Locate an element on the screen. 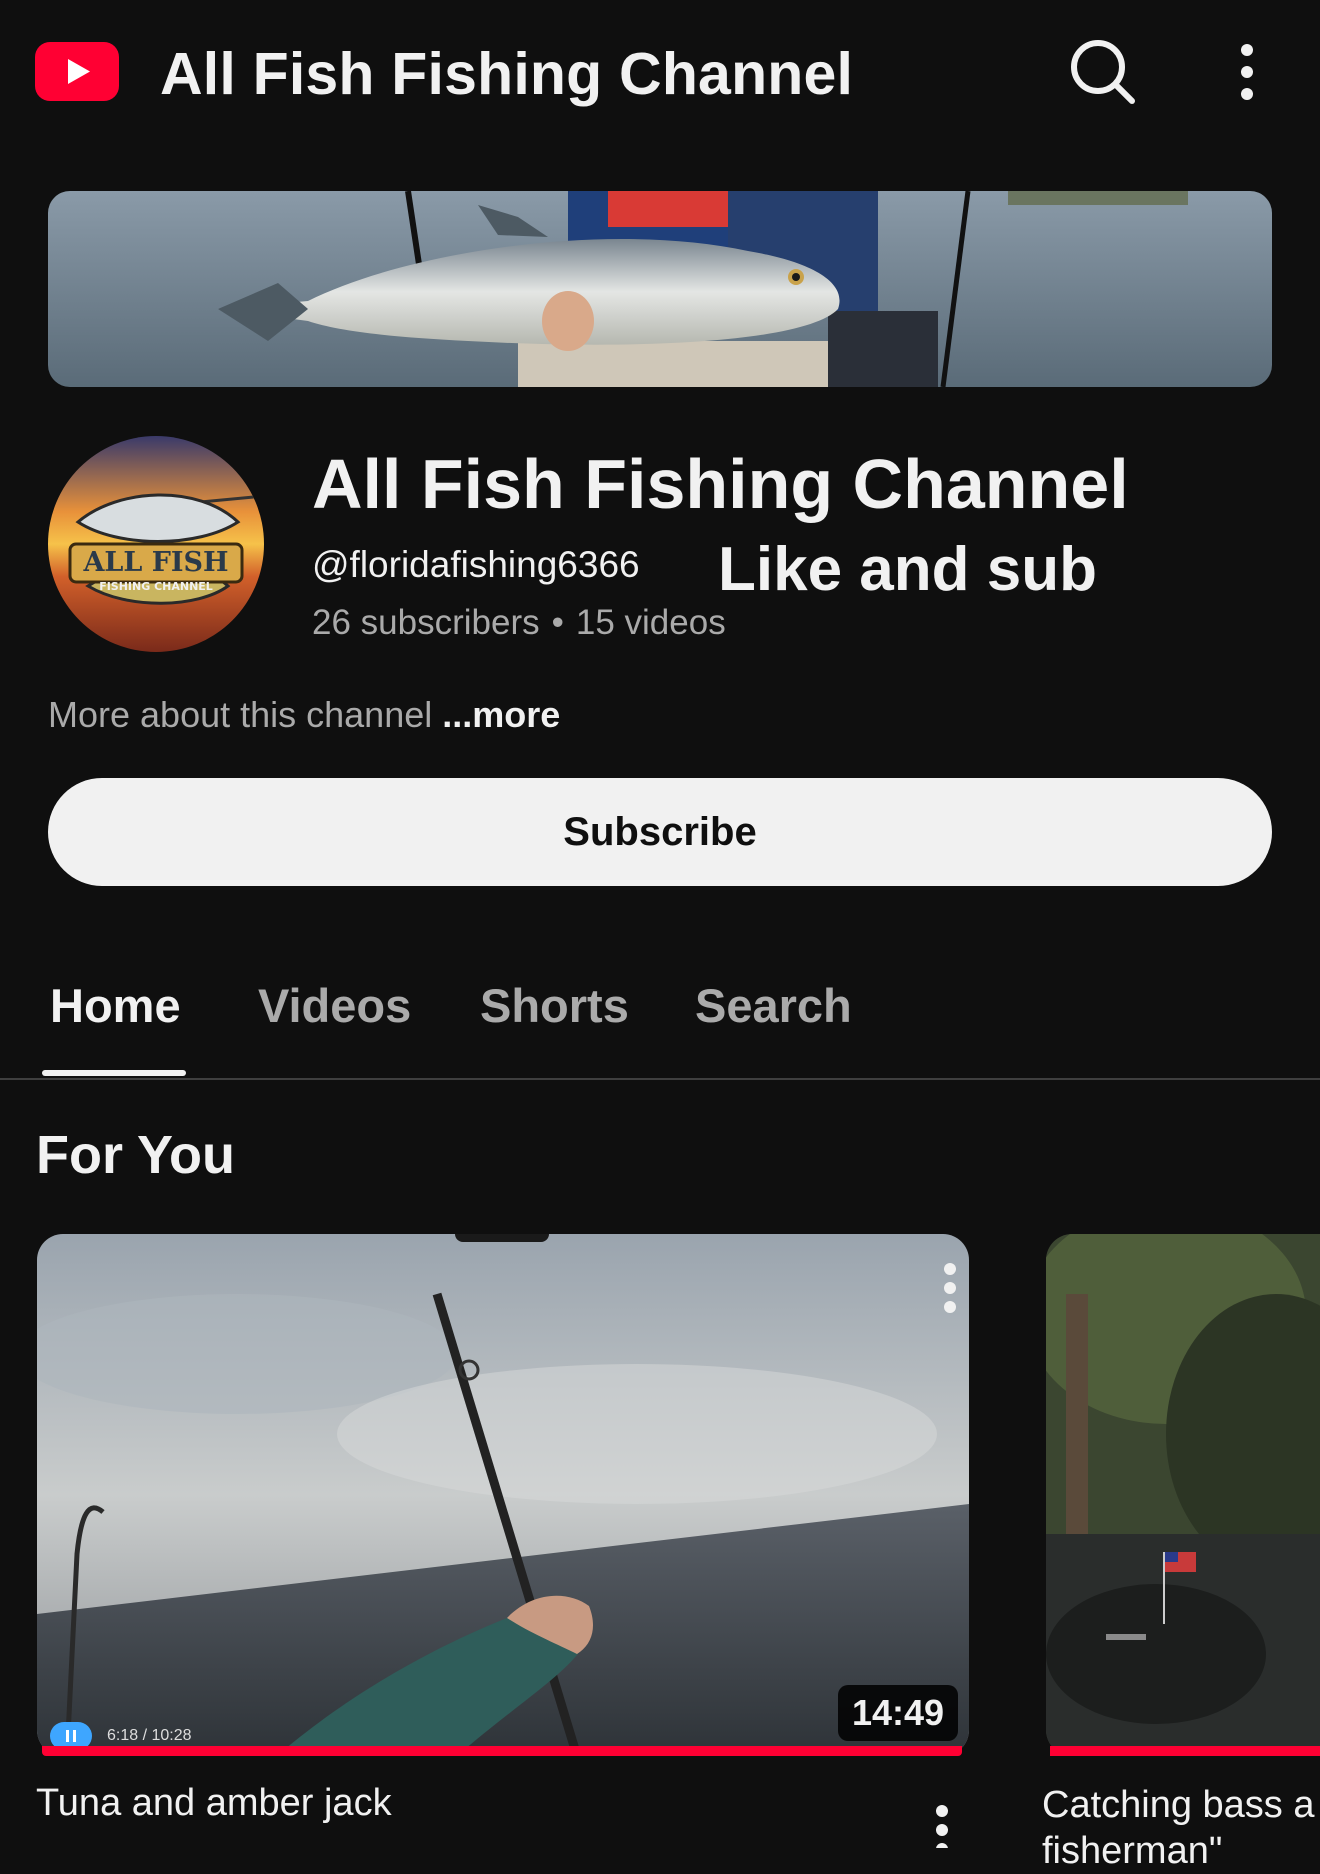  channel-banner is located at coordinates (660, 289).